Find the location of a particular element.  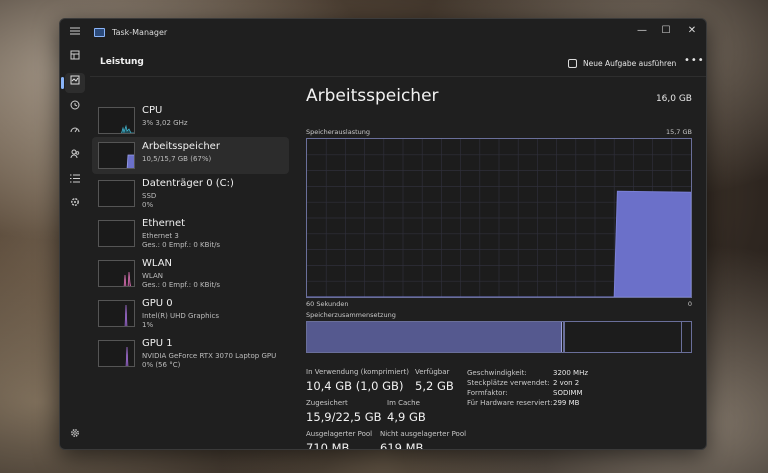

services-icon is located at coordinates (75, 205).